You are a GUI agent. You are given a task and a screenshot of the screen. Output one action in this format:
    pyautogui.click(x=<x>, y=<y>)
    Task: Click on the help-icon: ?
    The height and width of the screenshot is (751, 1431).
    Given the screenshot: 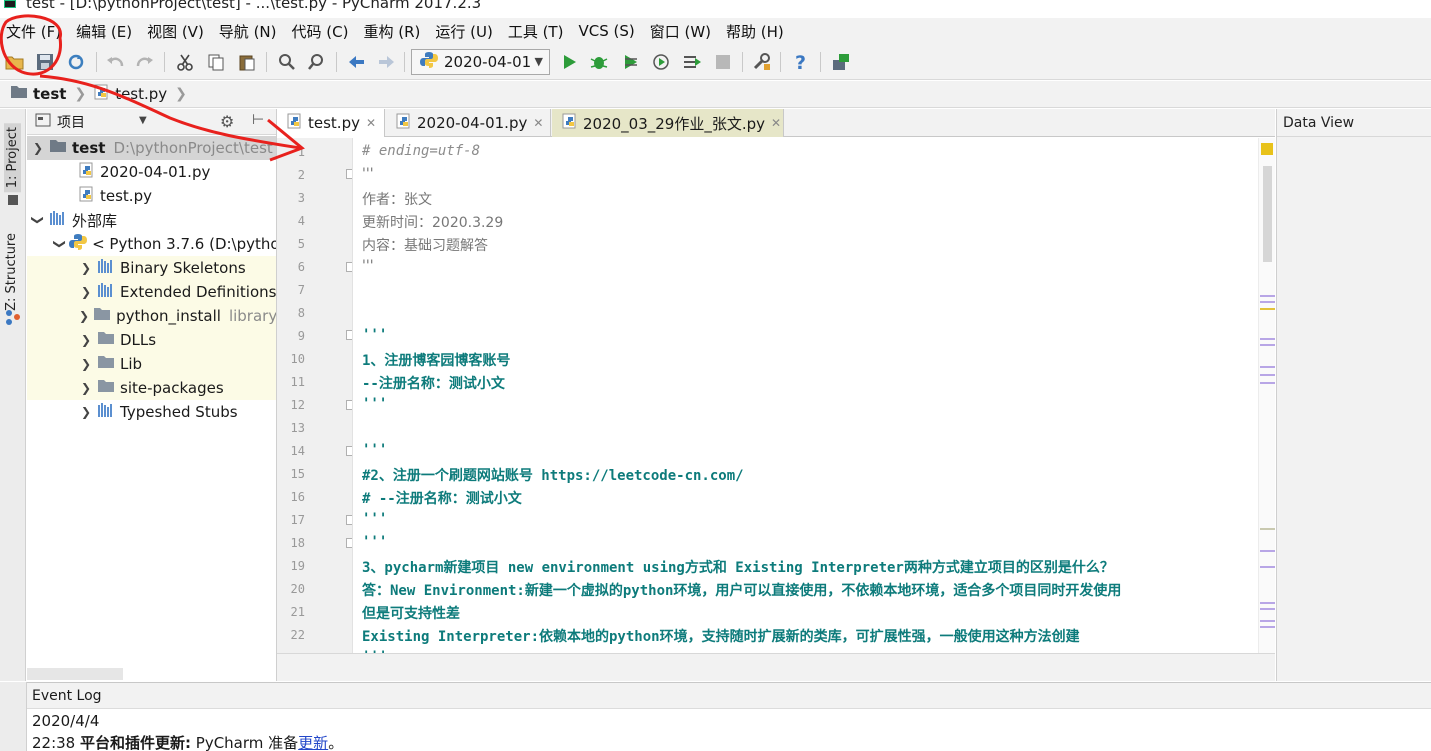 What is the action you would take?
    pyautogui.click(x=801, y=62)
    